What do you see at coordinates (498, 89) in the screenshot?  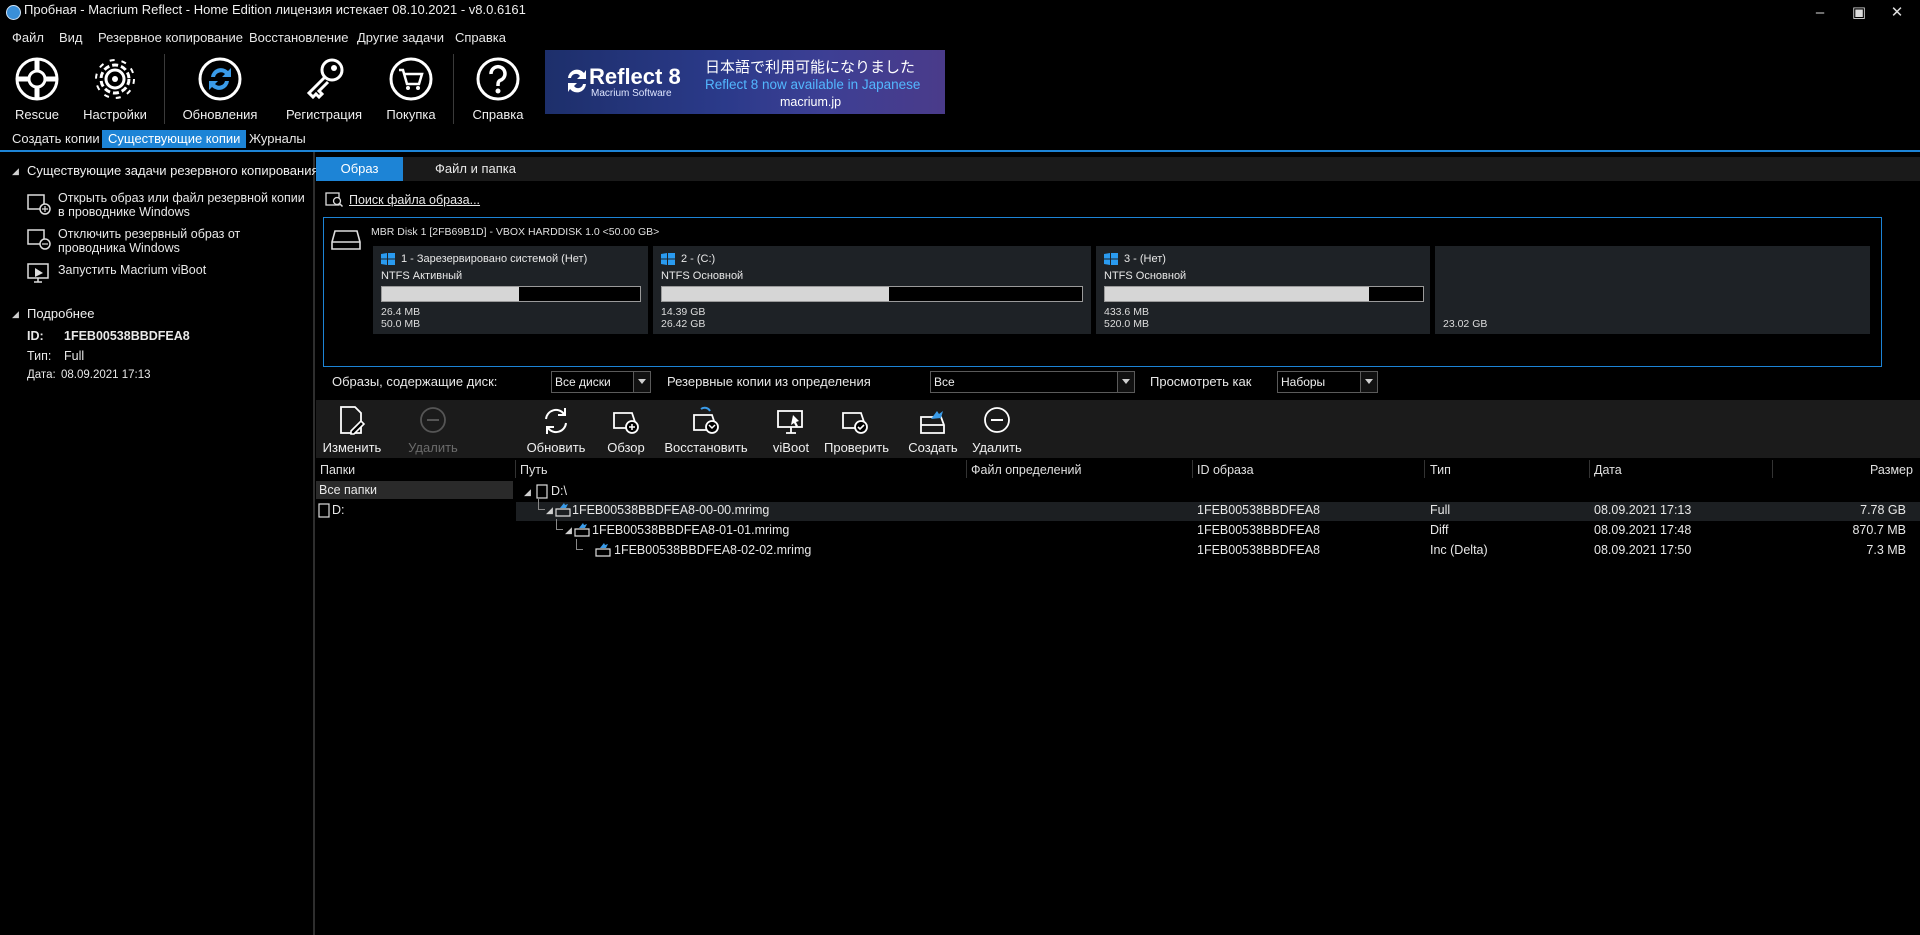 I see `help-button: Справка` at bounding box center [498, 89].